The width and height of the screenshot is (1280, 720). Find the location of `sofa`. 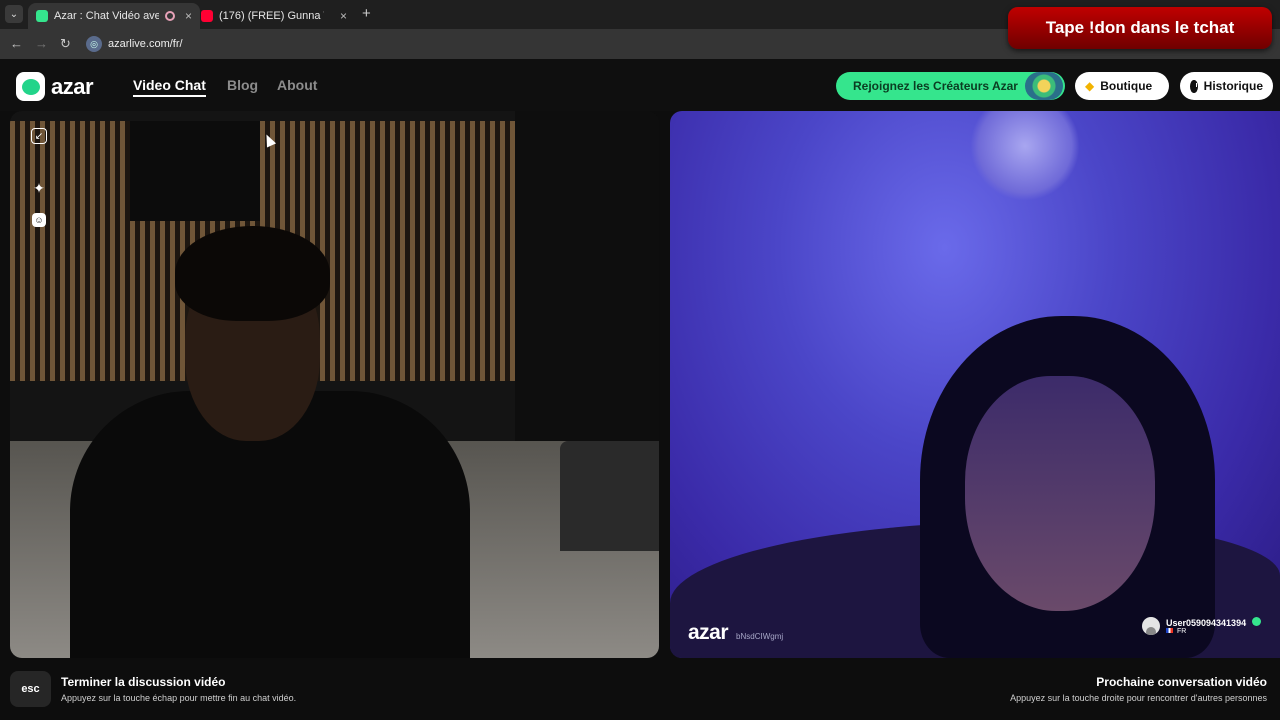

sofa is located at coordinates (609, 496).